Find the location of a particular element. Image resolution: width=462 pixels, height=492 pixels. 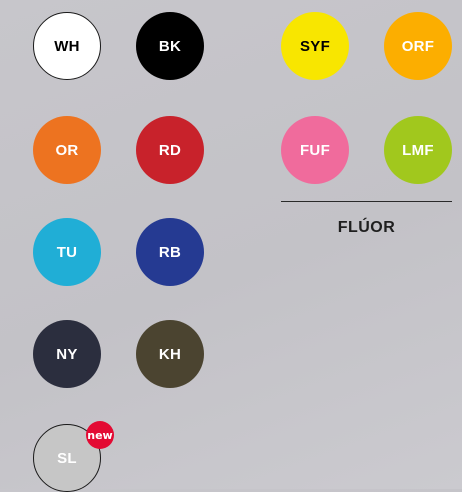

fluor-group-label: FLÚOR is located at coordinates (366, 227).